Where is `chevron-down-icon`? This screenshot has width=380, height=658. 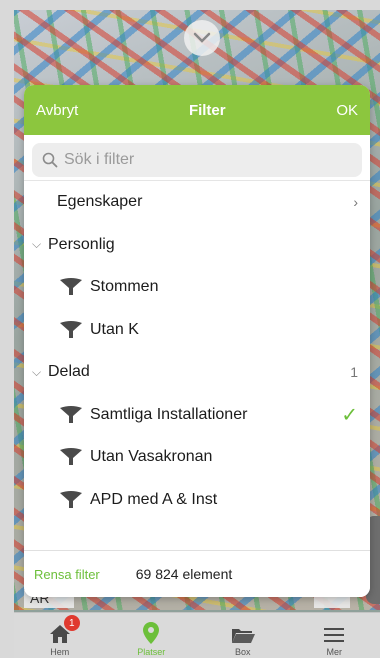 chevron-down-icon is located at coordinates (202, 37).